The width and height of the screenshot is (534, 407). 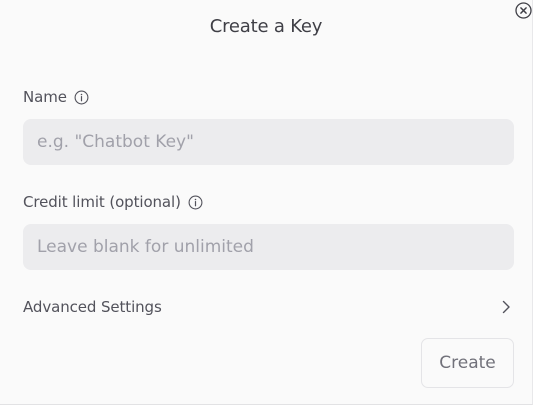 I want to click on advanced-settings-label: Advanced Settings, so click(x=92, y=307).